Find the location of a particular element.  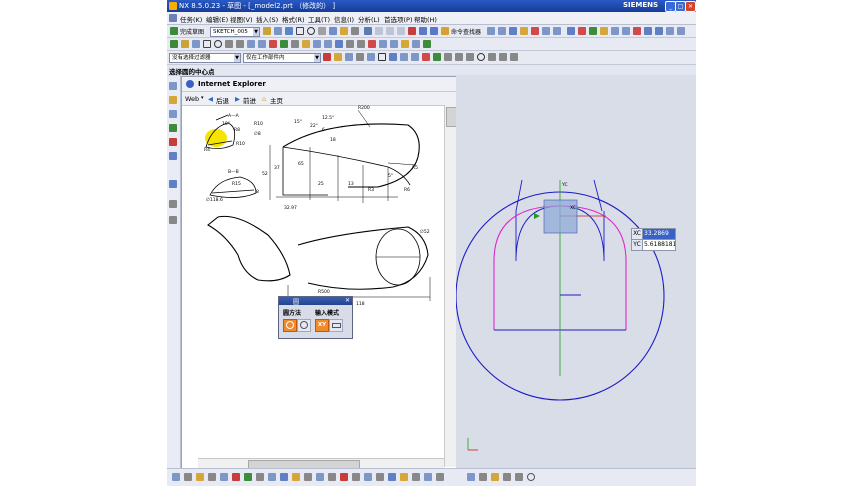

bottom-tool-27-icon is located at coordinates (507, 477).